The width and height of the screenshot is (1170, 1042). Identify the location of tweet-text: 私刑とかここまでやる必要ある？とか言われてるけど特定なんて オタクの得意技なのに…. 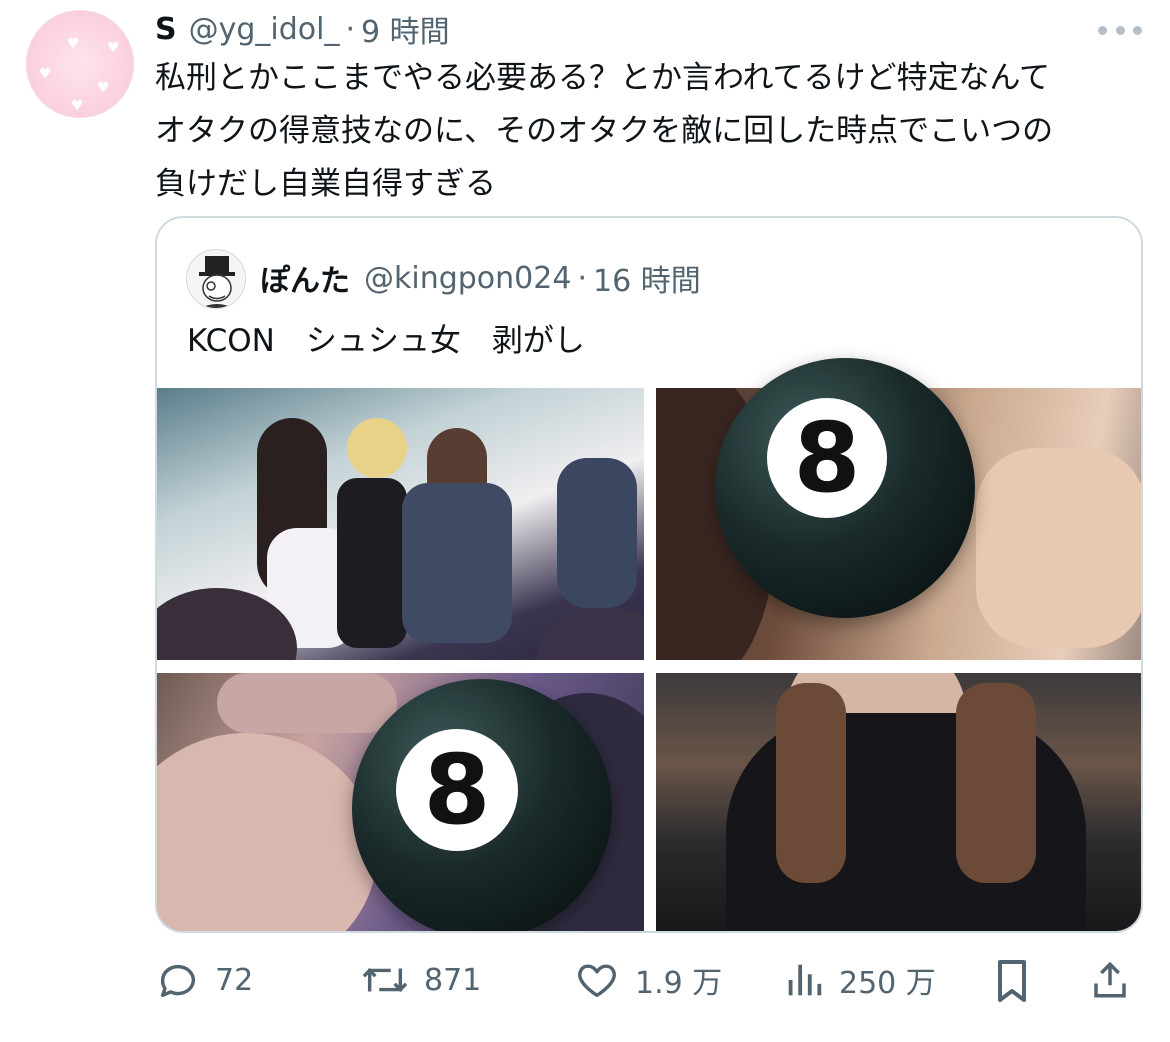
(650, 131).